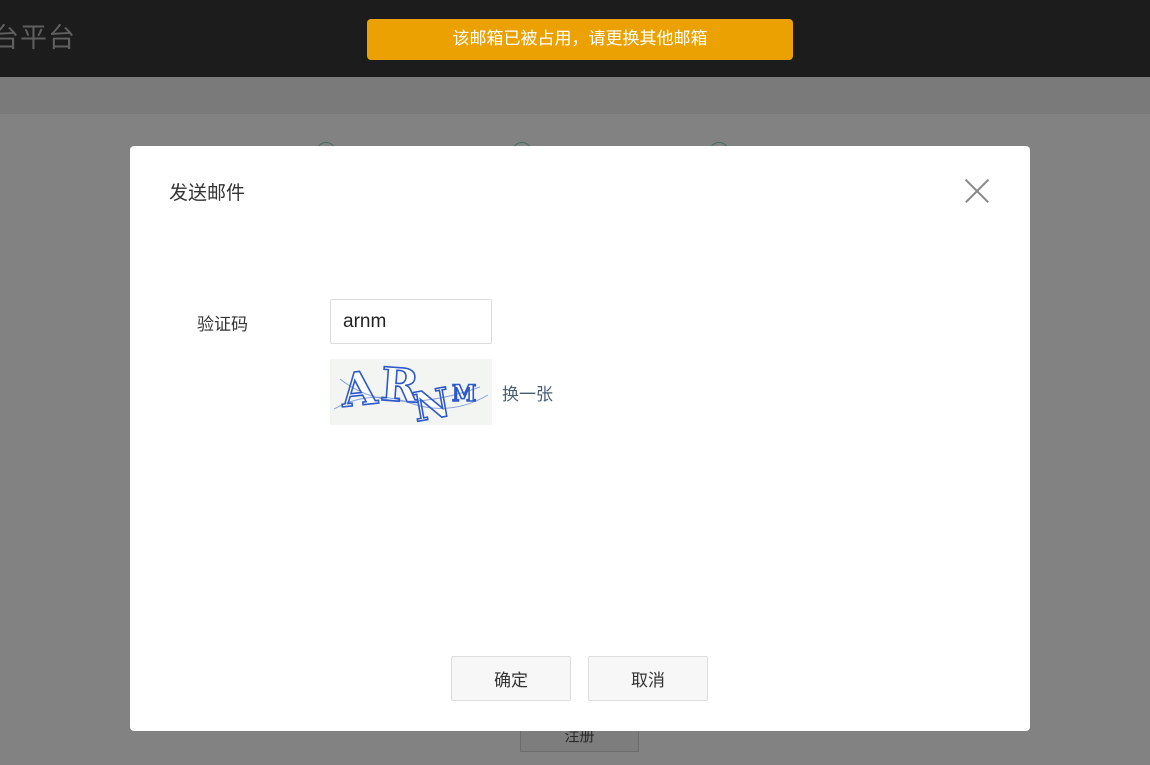 The height and width of the screenshot is (765, 1150). Describe the element at coordinates (222, 325) in the screenshot. I see `captcha-label: 验证码` at that location.